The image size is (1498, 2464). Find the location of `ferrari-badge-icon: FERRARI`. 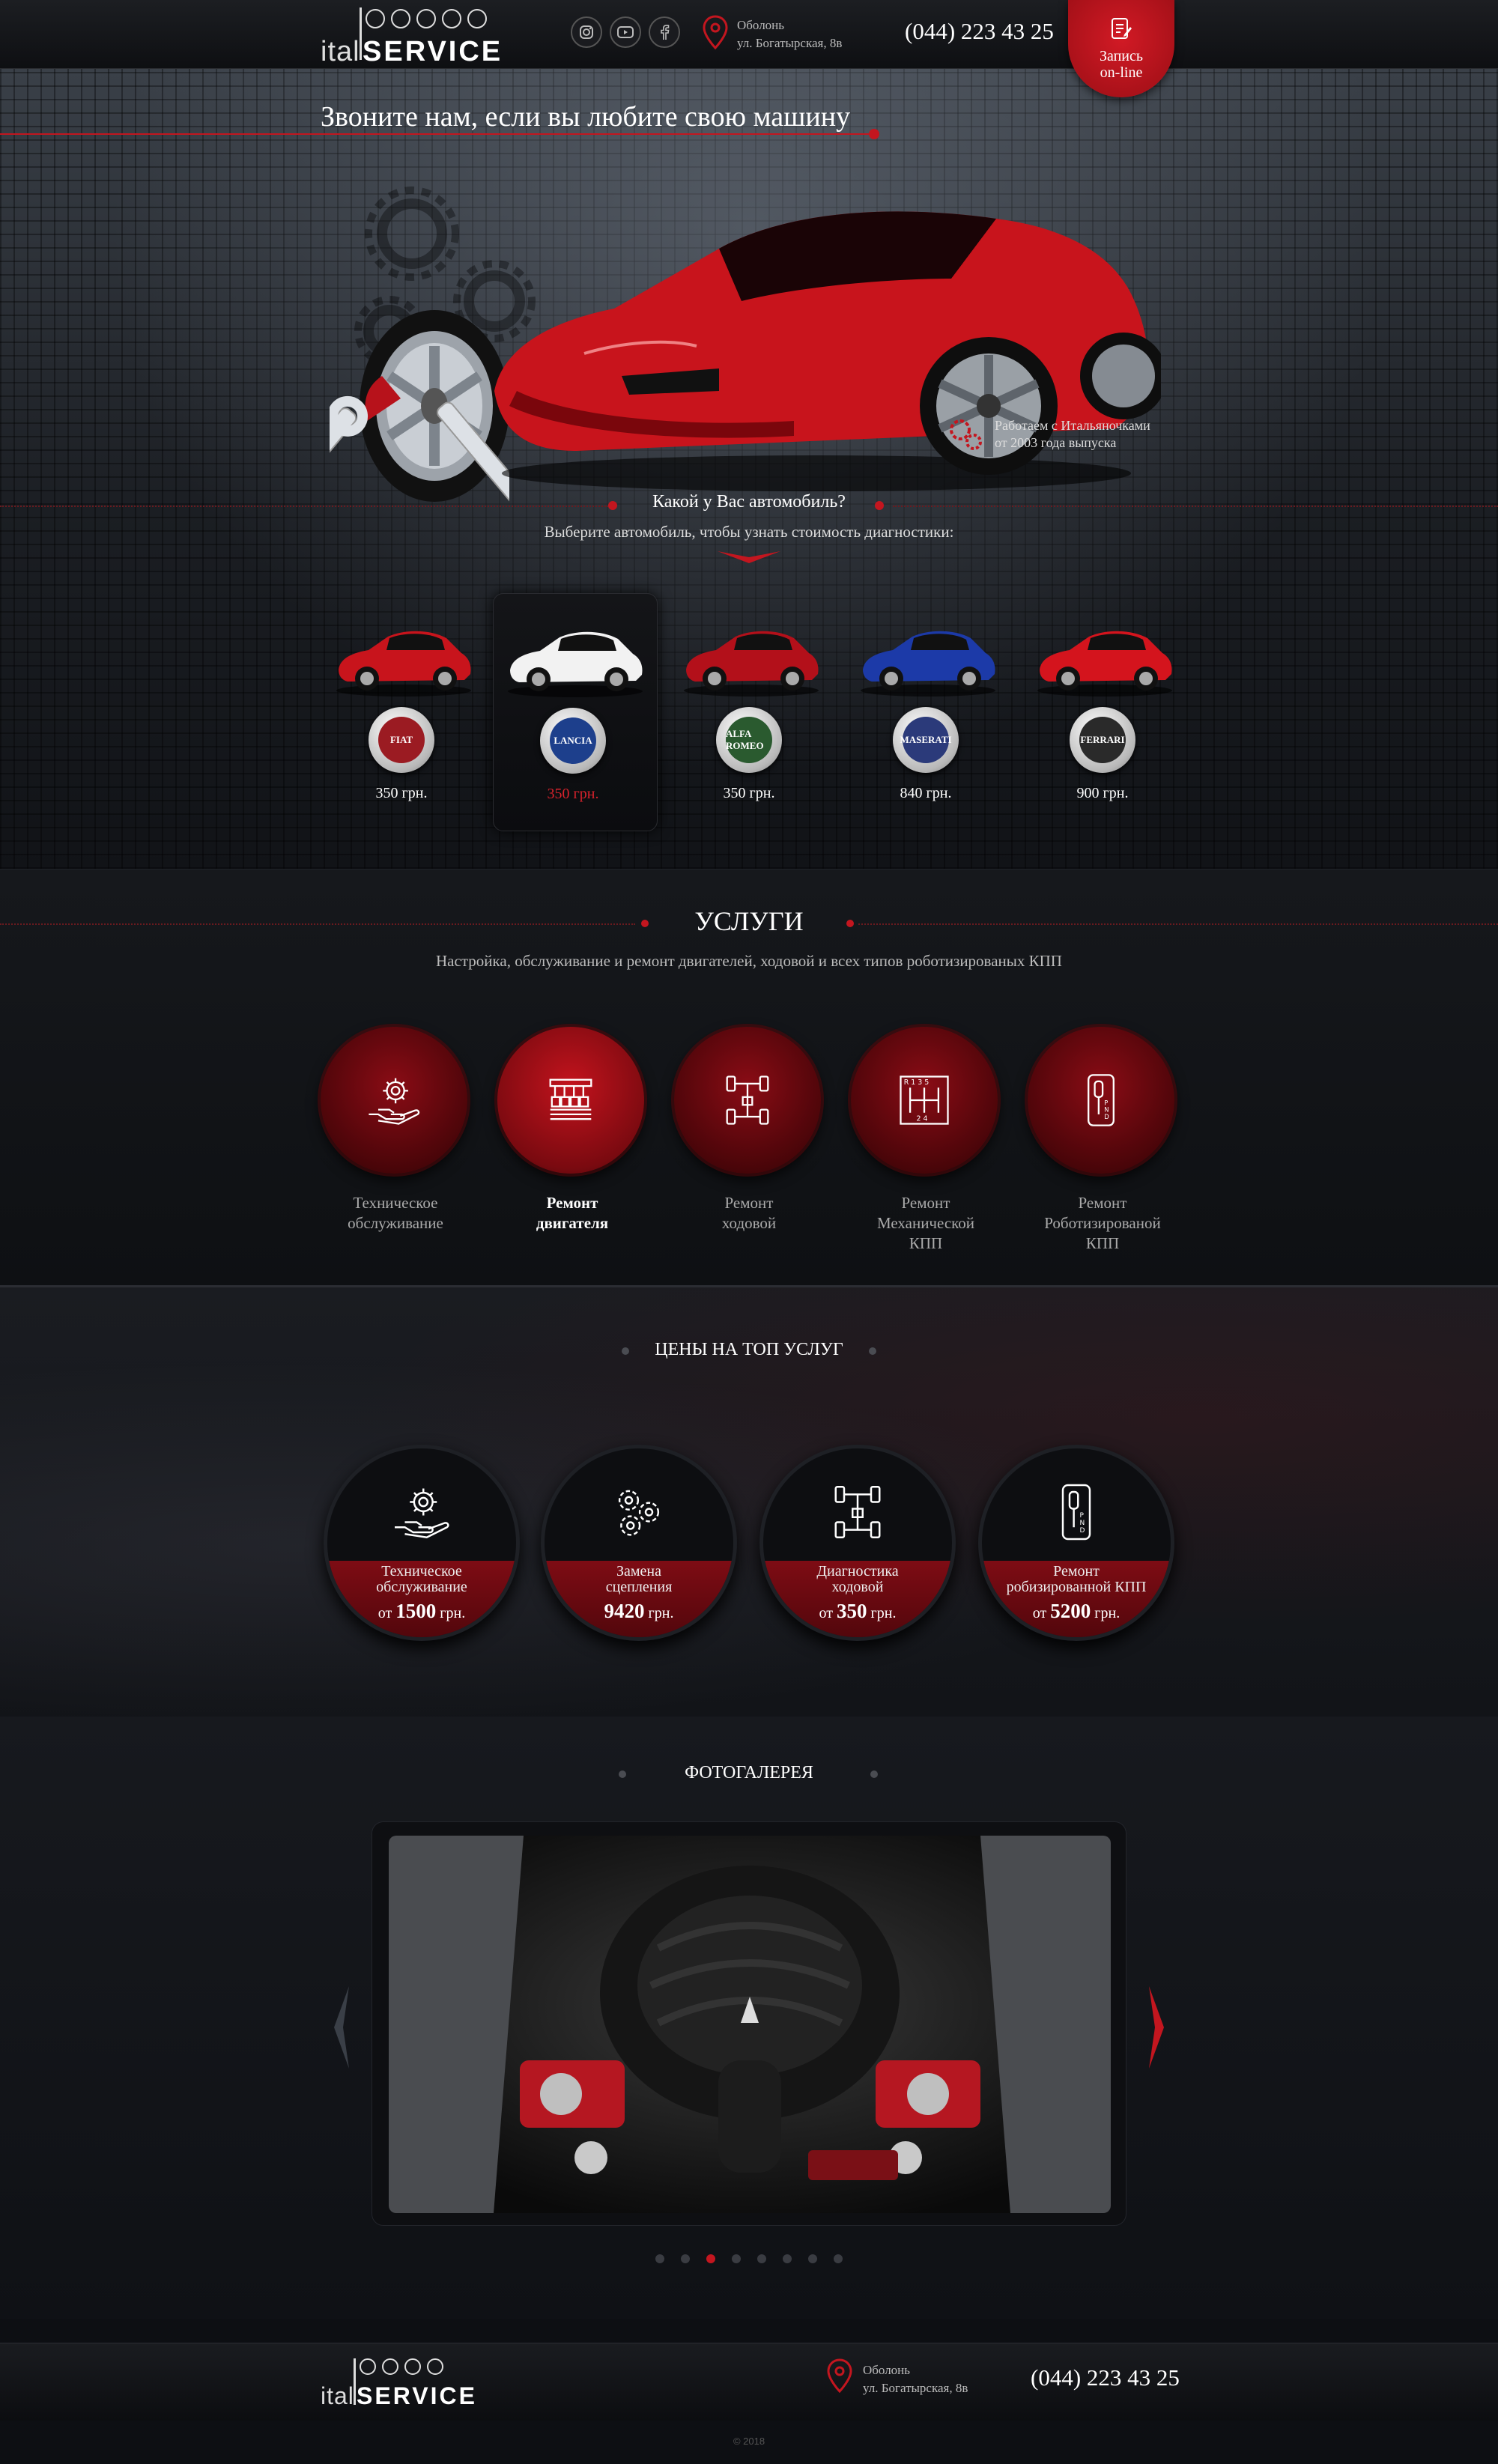

ferrari-badge-icon: FERRARI is located at coordinates (1102, 740).